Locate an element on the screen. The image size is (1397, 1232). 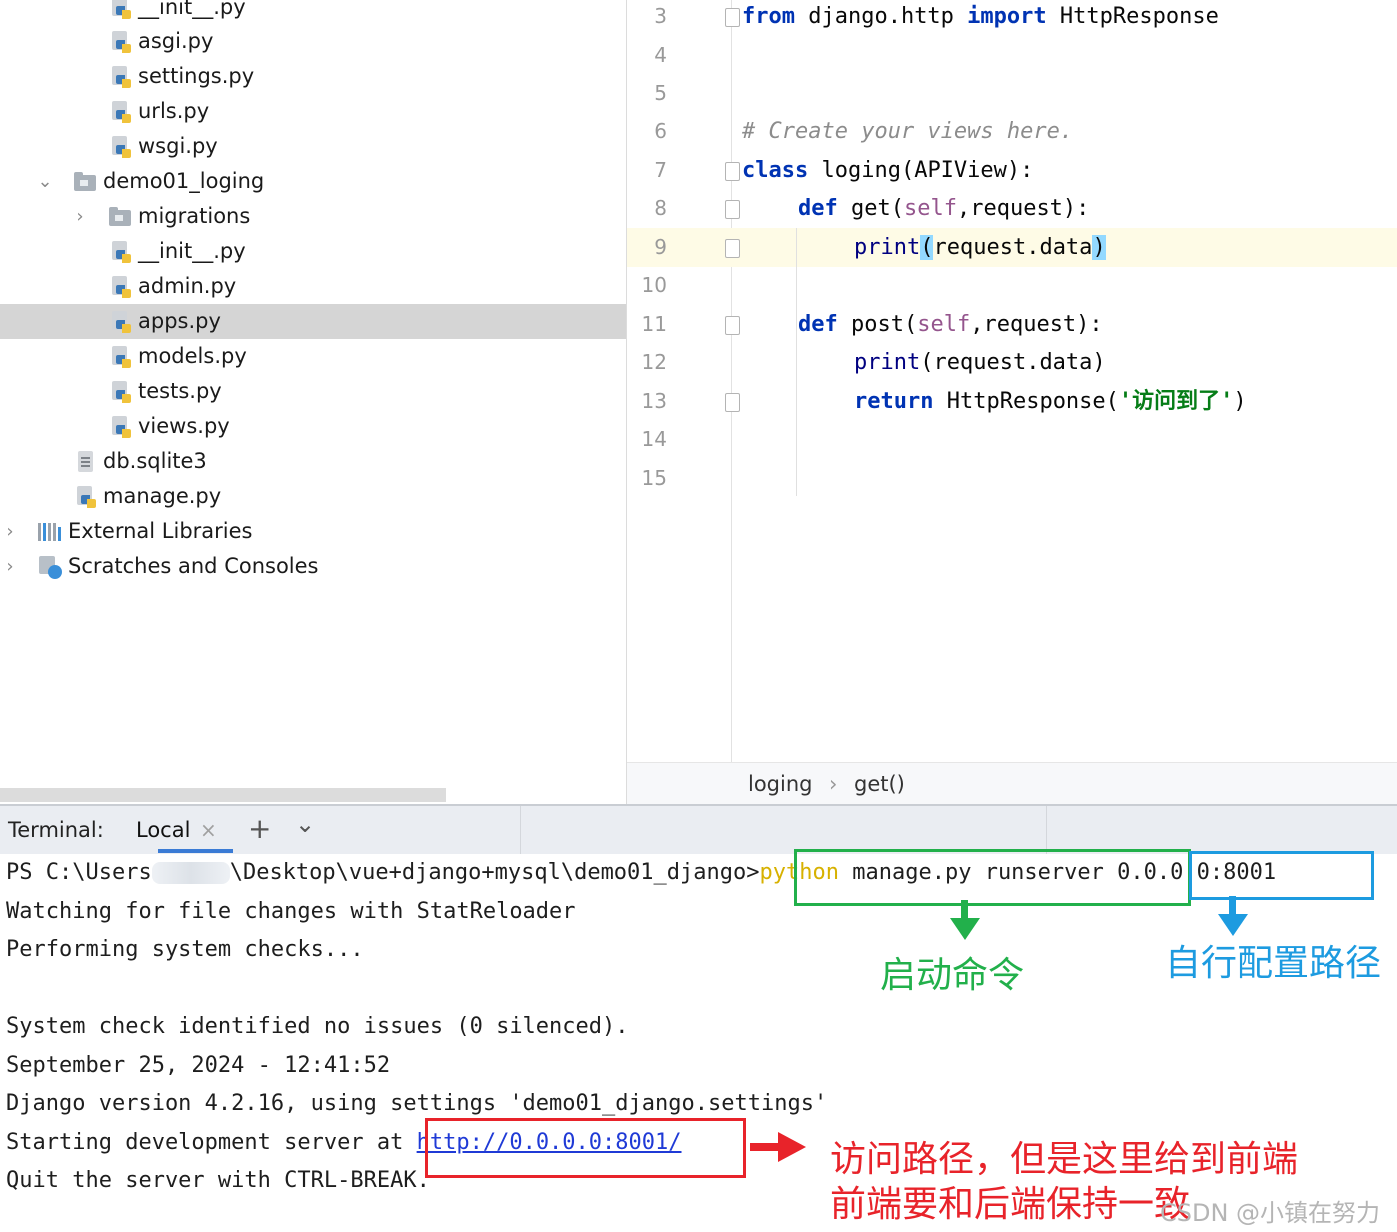
line-number: 13 is located at coordinates (654, 401).